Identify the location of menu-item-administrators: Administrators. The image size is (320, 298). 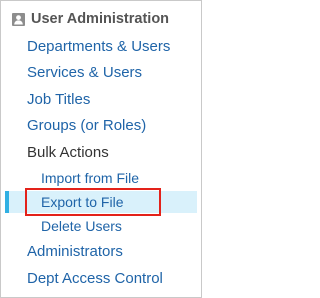
(75, 252).